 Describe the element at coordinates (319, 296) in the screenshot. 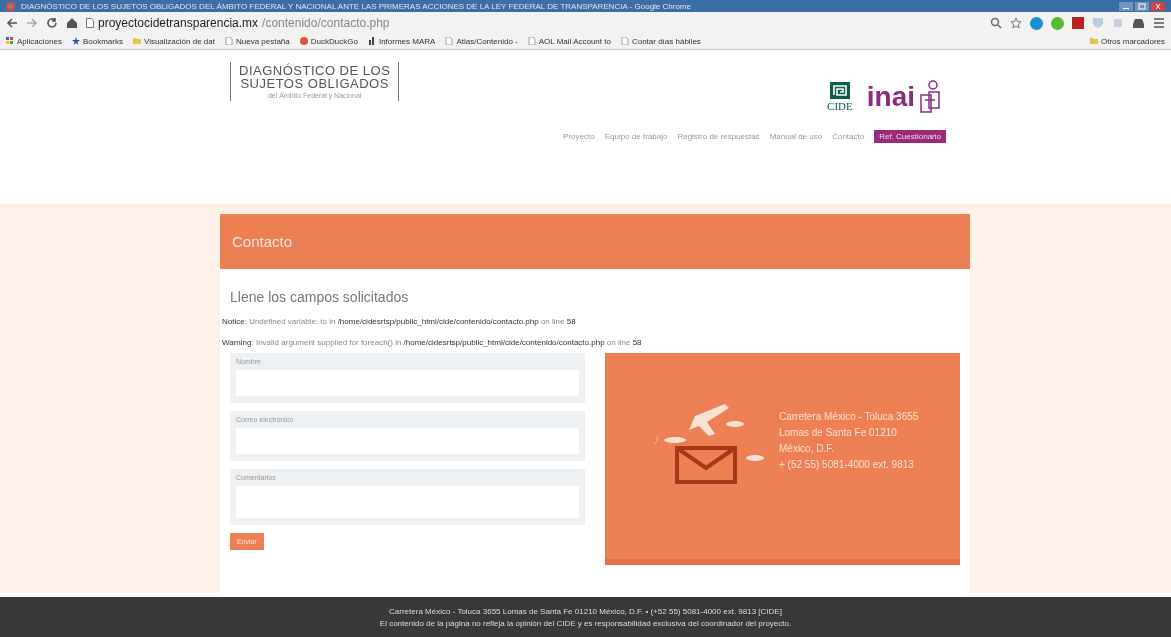

I see `form-instructions: Llene los campos solicitados` at that location.